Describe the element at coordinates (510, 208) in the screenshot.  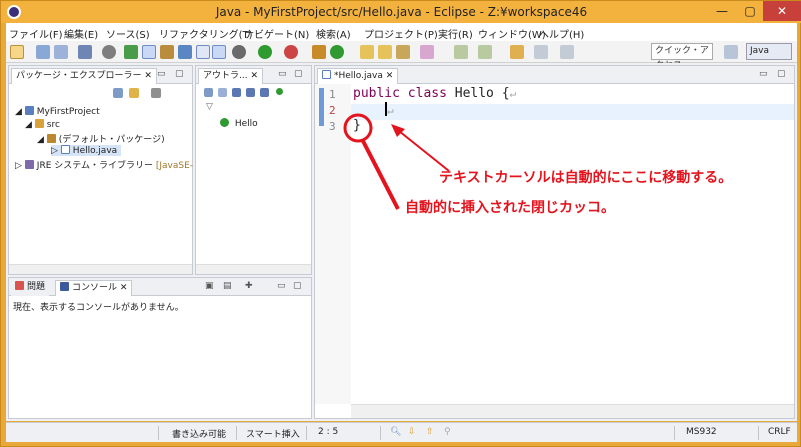
I see `brace-annotation: 自動的に挿入された閉じカッコ。` at that location.